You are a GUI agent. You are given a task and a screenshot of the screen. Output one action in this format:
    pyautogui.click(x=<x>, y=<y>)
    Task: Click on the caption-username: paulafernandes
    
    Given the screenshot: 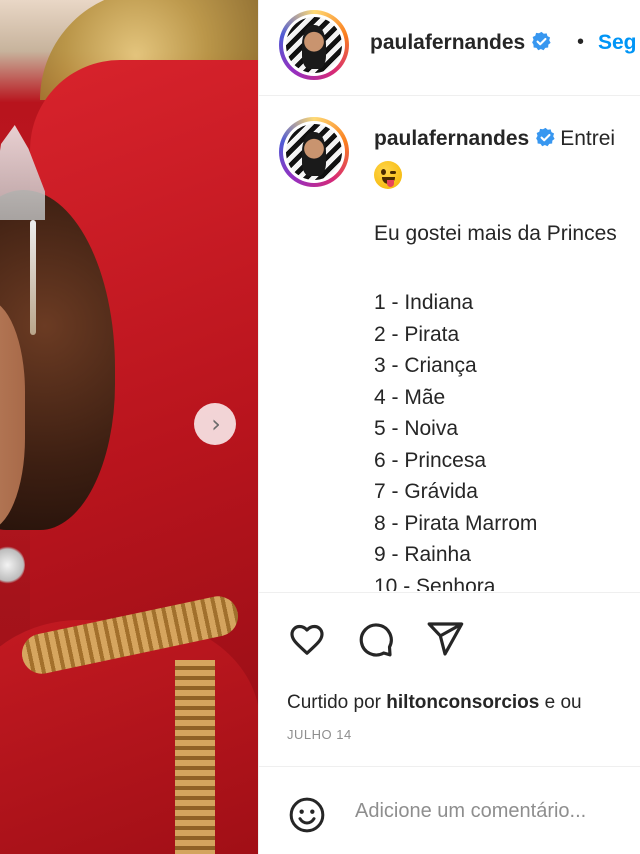 What is the action you would take?
    pyautogui.click(x=451, y=138)
    